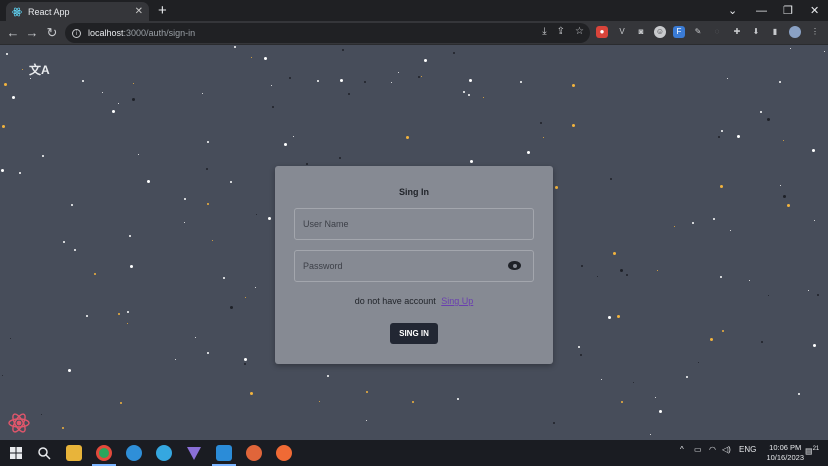 The height and width of the screenshot is (466, 828). Describe the element at coordinates (561, 31) in the screenshot. I see `share-icon: ⇪` at that location.